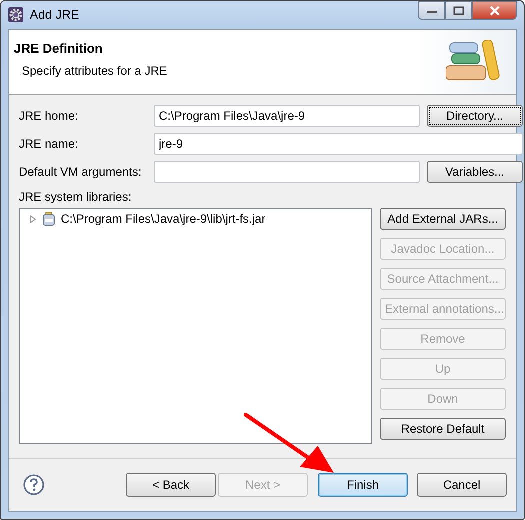 The image size is (525, 520). I want to click on page-title: JRE Definition, so click(59, 48).